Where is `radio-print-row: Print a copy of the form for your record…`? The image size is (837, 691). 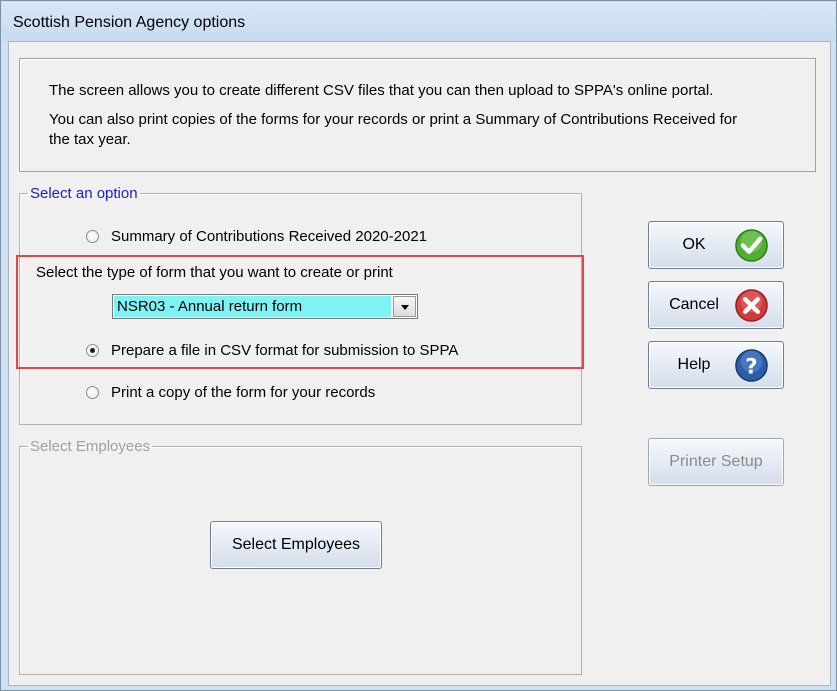
radio-print-row: Print a copy of the form for your record… is located at coordinates (230, 392).